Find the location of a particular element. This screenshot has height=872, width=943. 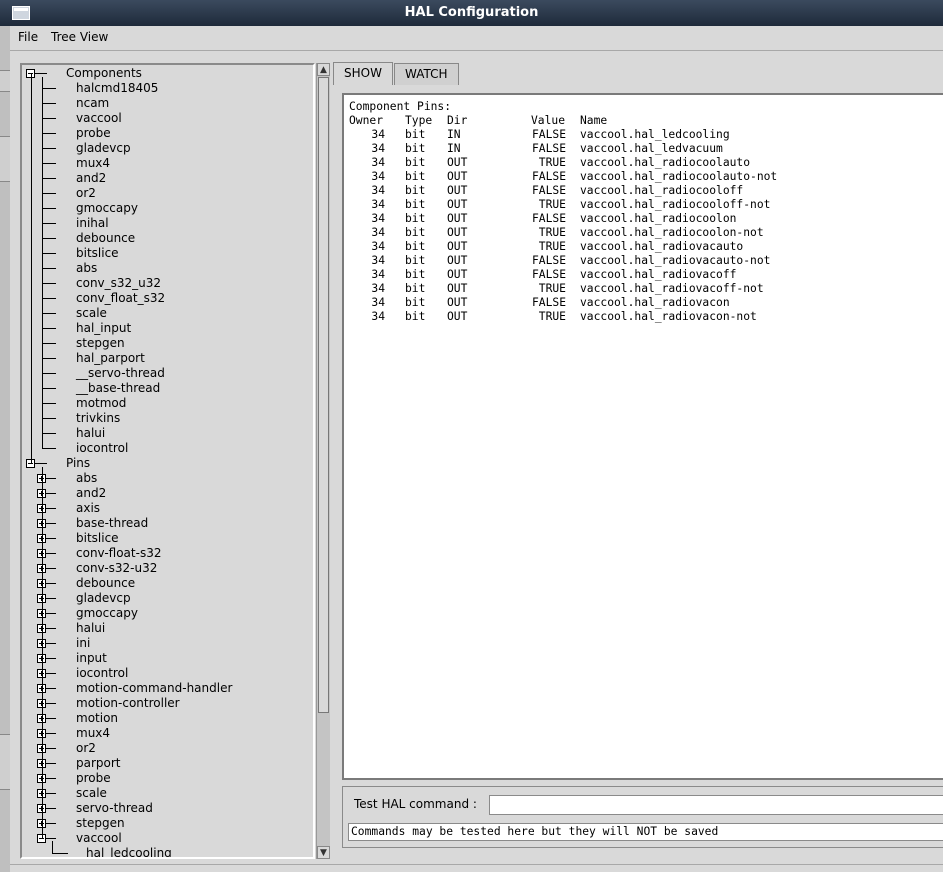

tree-item-component: inihal is located at coordinates (92, 223).